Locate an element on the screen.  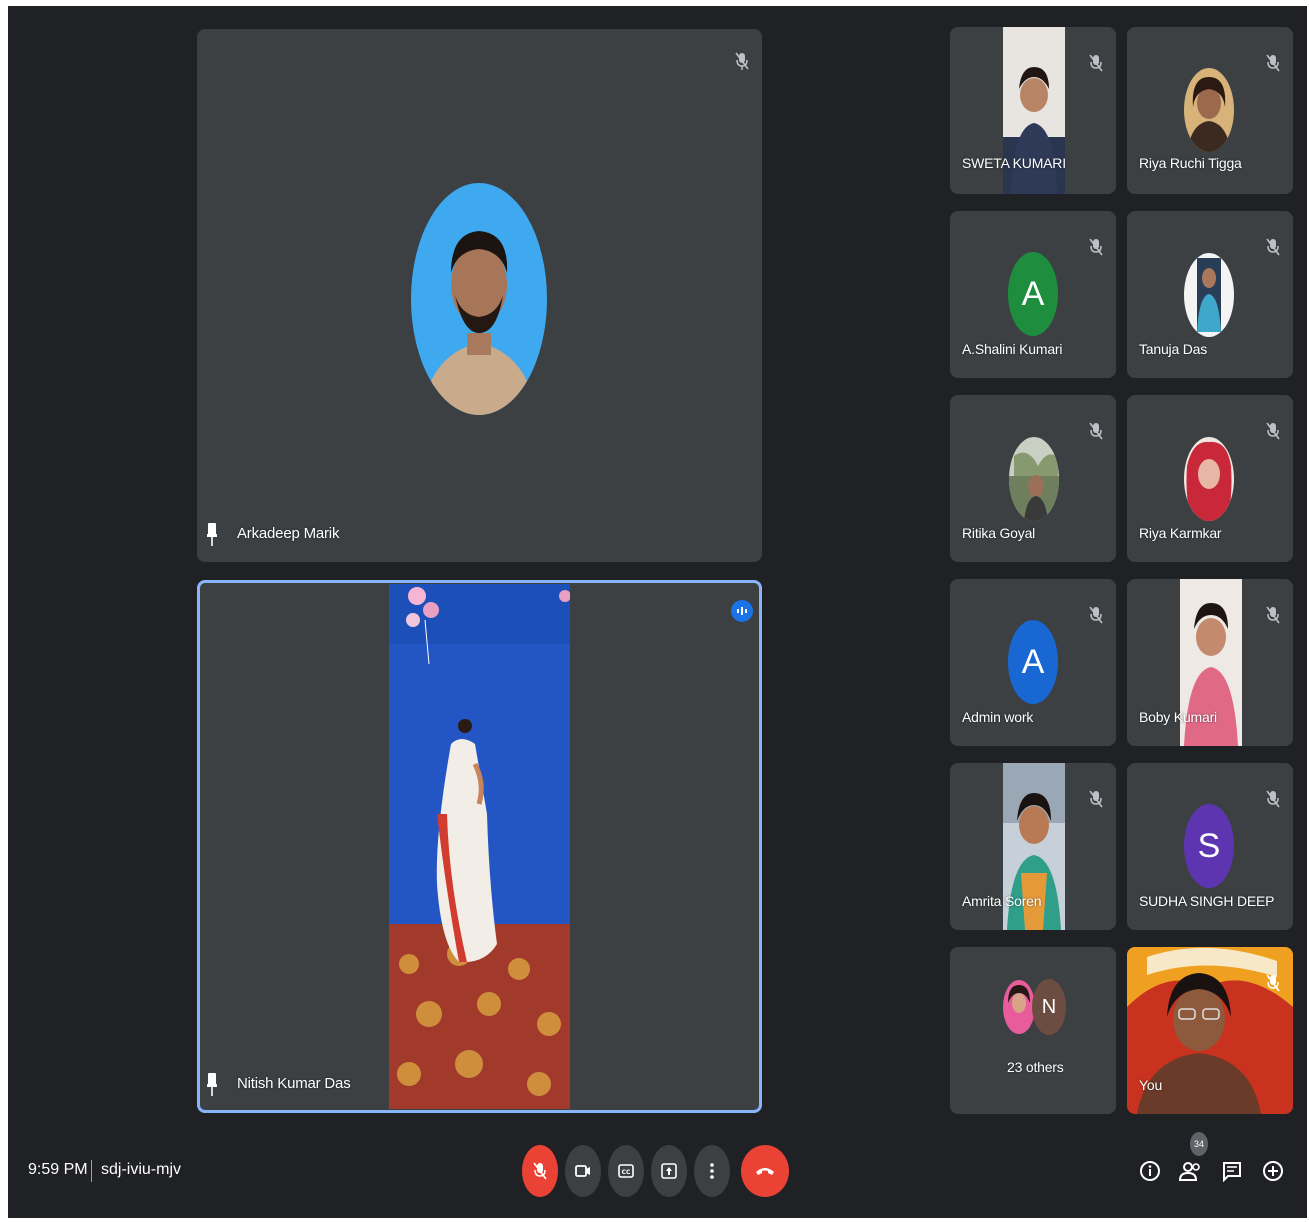
participant-tile: Riya Ruchi Tigga is located at coordinates (1210, 110).